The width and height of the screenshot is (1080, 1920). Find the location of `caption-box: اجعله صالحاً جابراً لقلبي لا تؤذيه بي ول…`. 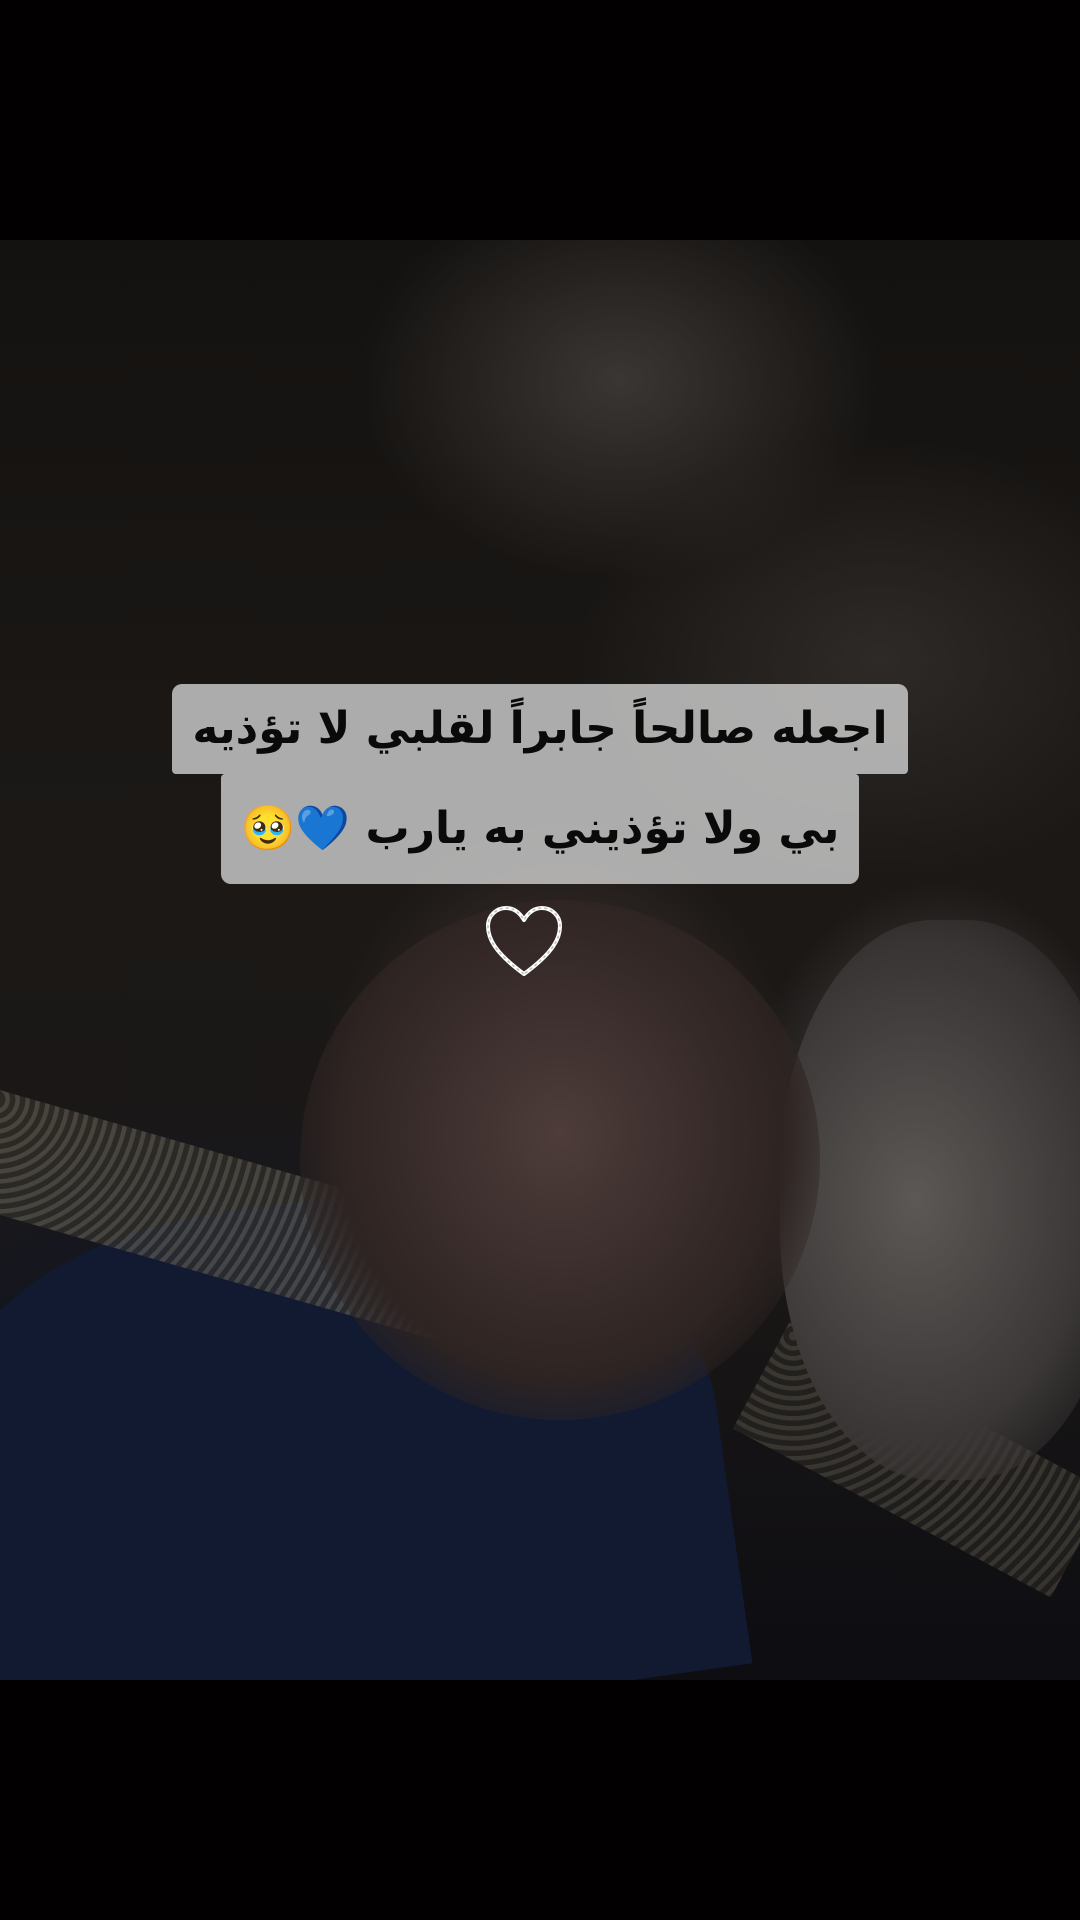

caption-box: اجعله صالحاً جابراً لقلبي لا تؤذيه بي ول… is located at coordinates (540, 784).